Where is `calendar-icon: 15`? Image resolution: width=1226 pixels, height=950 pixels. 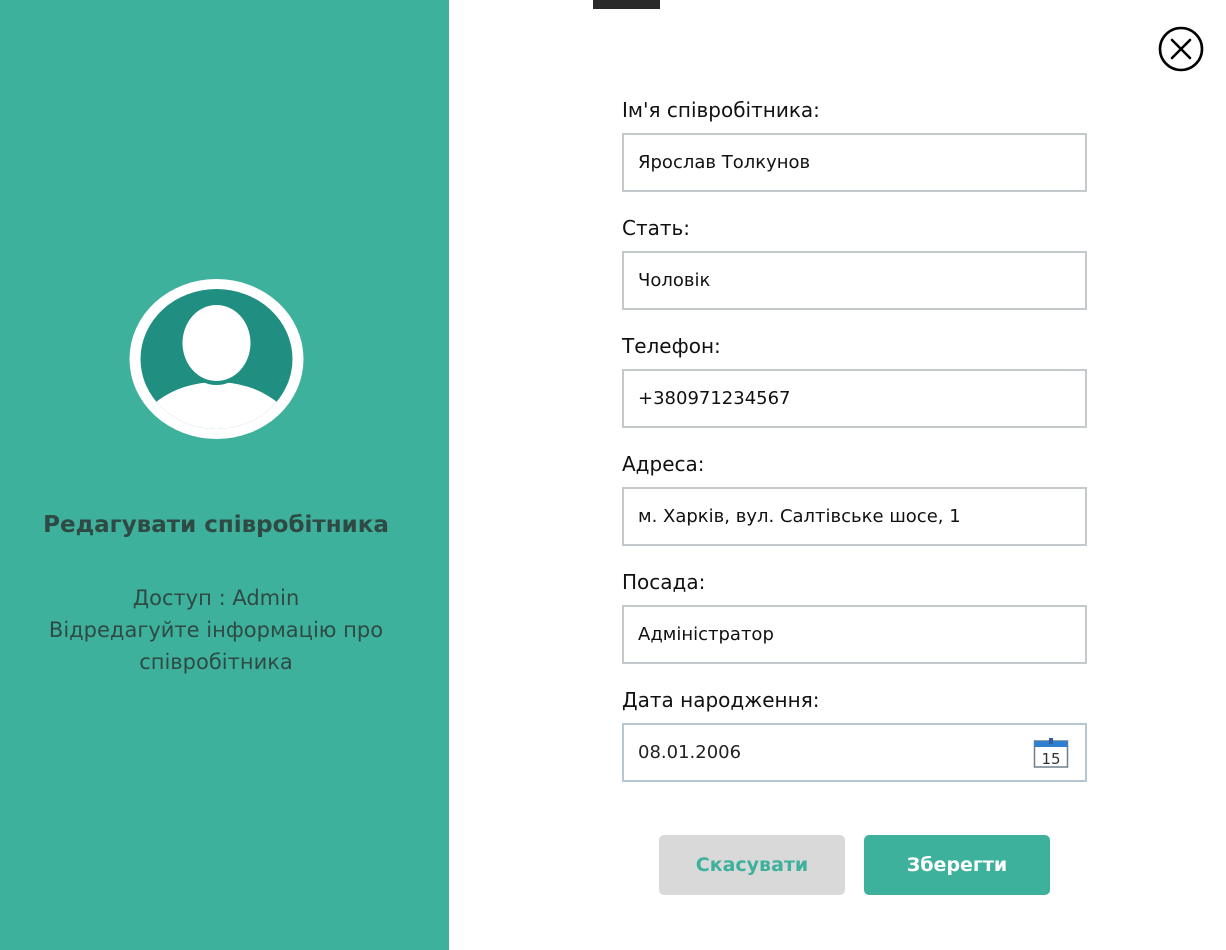 calendar-icon: 15 is located at coordinates (1051, 753).